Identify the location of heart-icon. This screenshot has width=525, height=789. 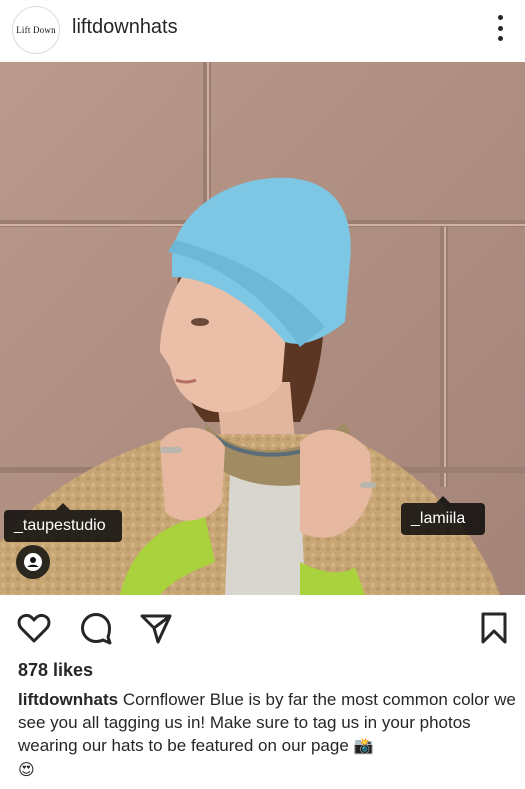
(34, 628).